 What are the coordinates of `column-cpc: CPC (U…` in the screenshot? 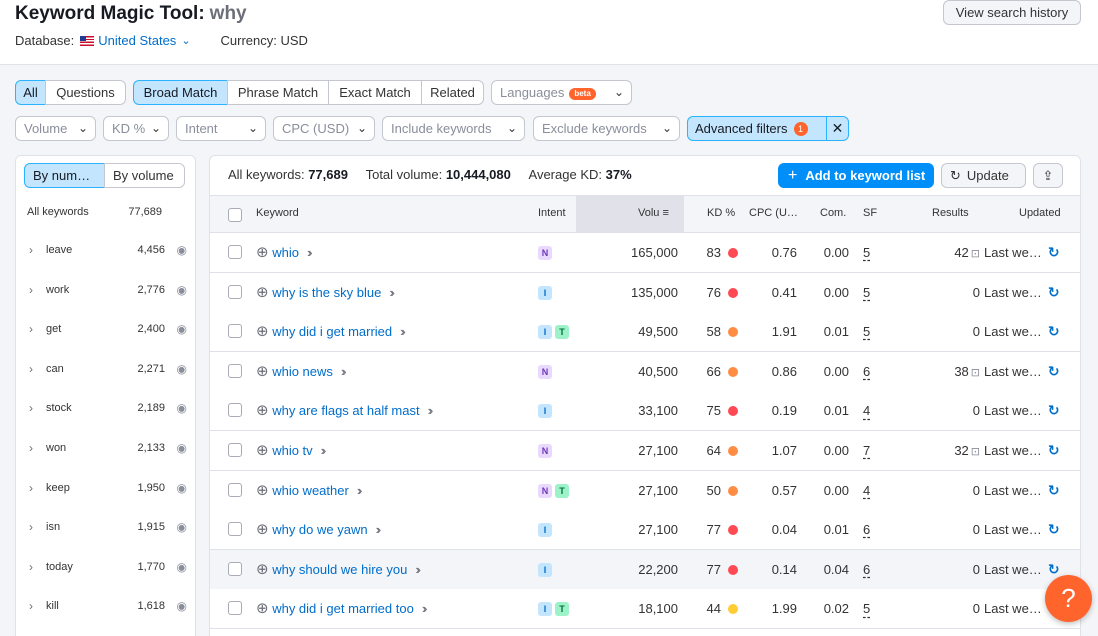 It's located at (773, 213).